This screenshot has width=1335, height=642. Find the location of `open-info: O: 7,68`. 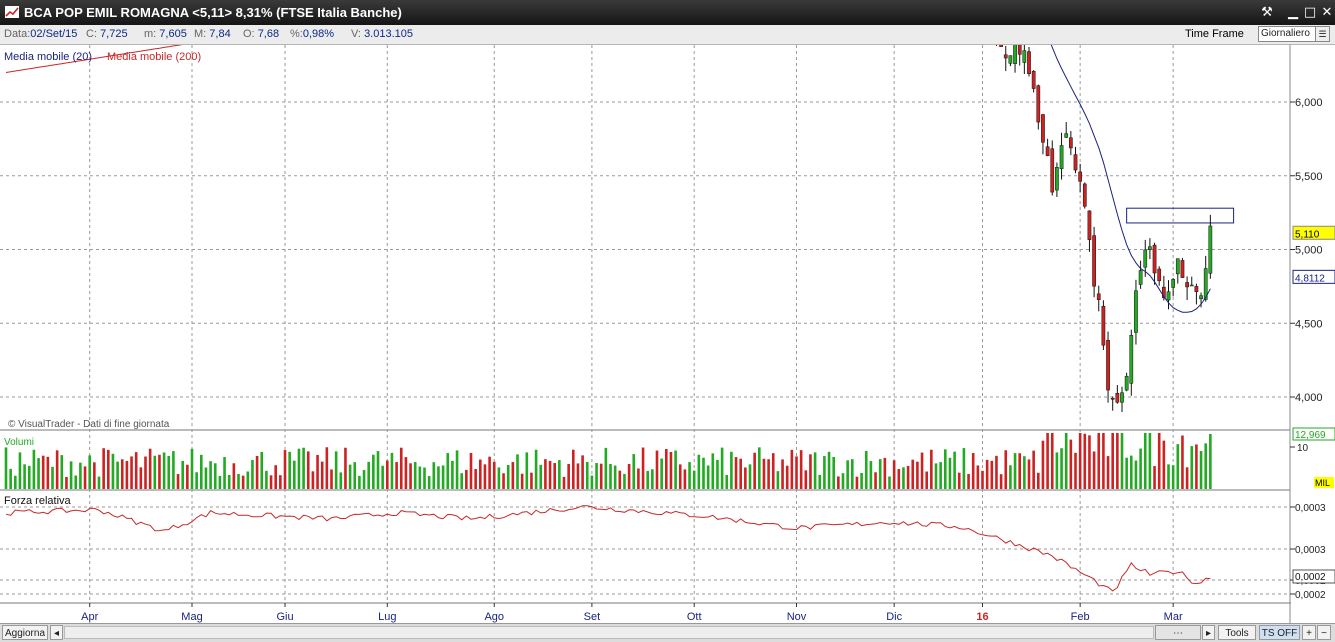

open-info: O: 7,68 is located at coordinates (261, 34).